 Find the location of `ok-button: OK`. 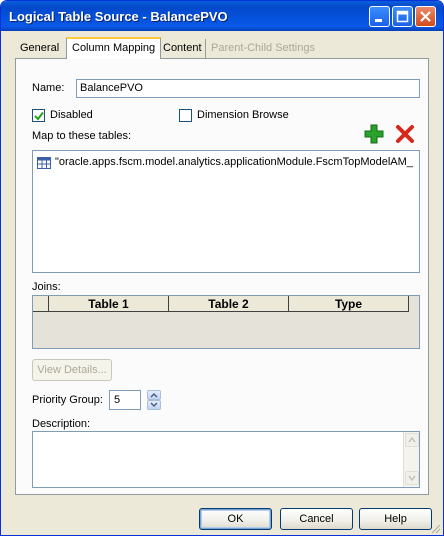

ok-button: OK is located at coordinates (235, 519).